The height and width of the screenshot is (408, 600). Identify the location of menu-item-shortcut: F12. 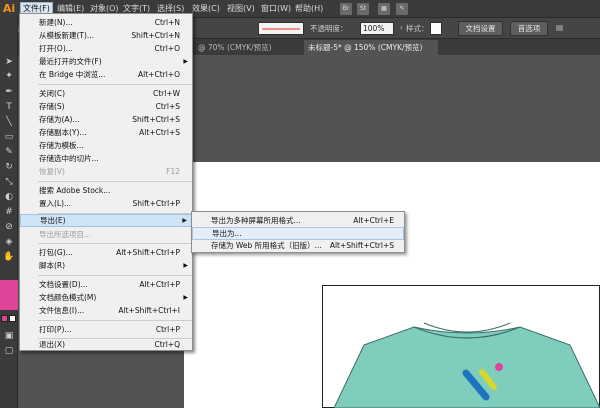
(173, 171).